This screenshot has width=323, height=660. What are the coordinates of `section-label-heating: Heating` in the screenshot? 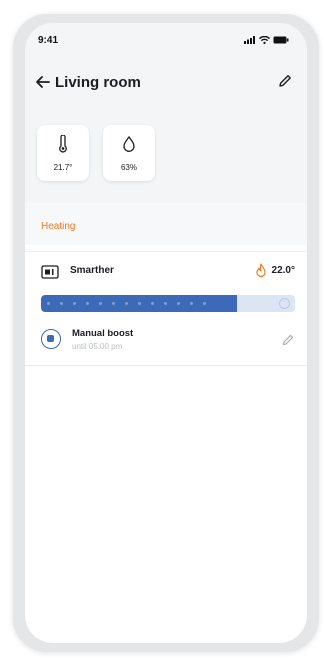 It's located at (58, 226).